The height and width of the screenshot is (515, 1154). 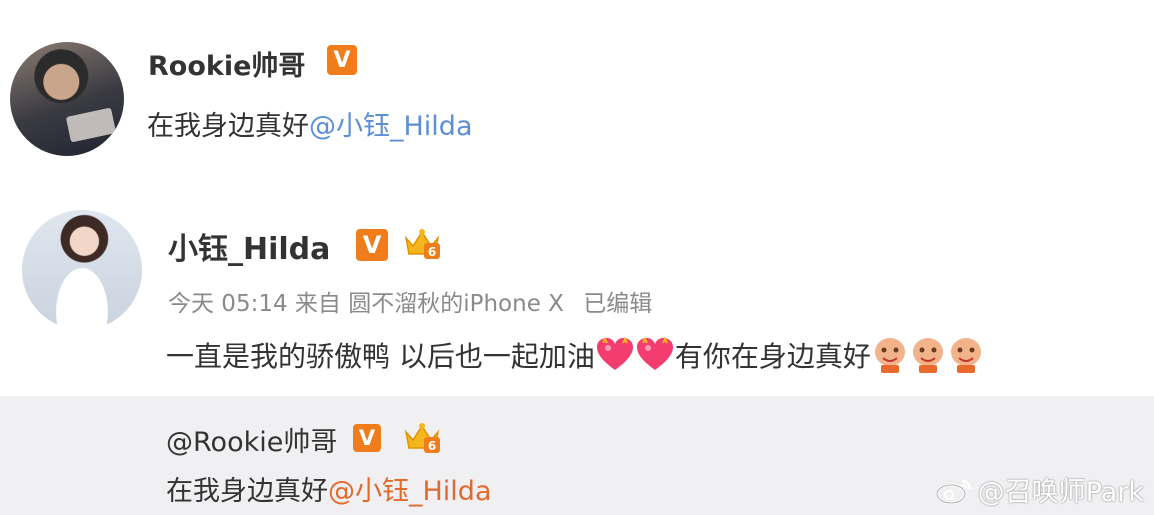 What do you see at coordinates (617, 304) in the screenshot?
I see `edited-label: 已编辑` at bounding box center [617, 304].